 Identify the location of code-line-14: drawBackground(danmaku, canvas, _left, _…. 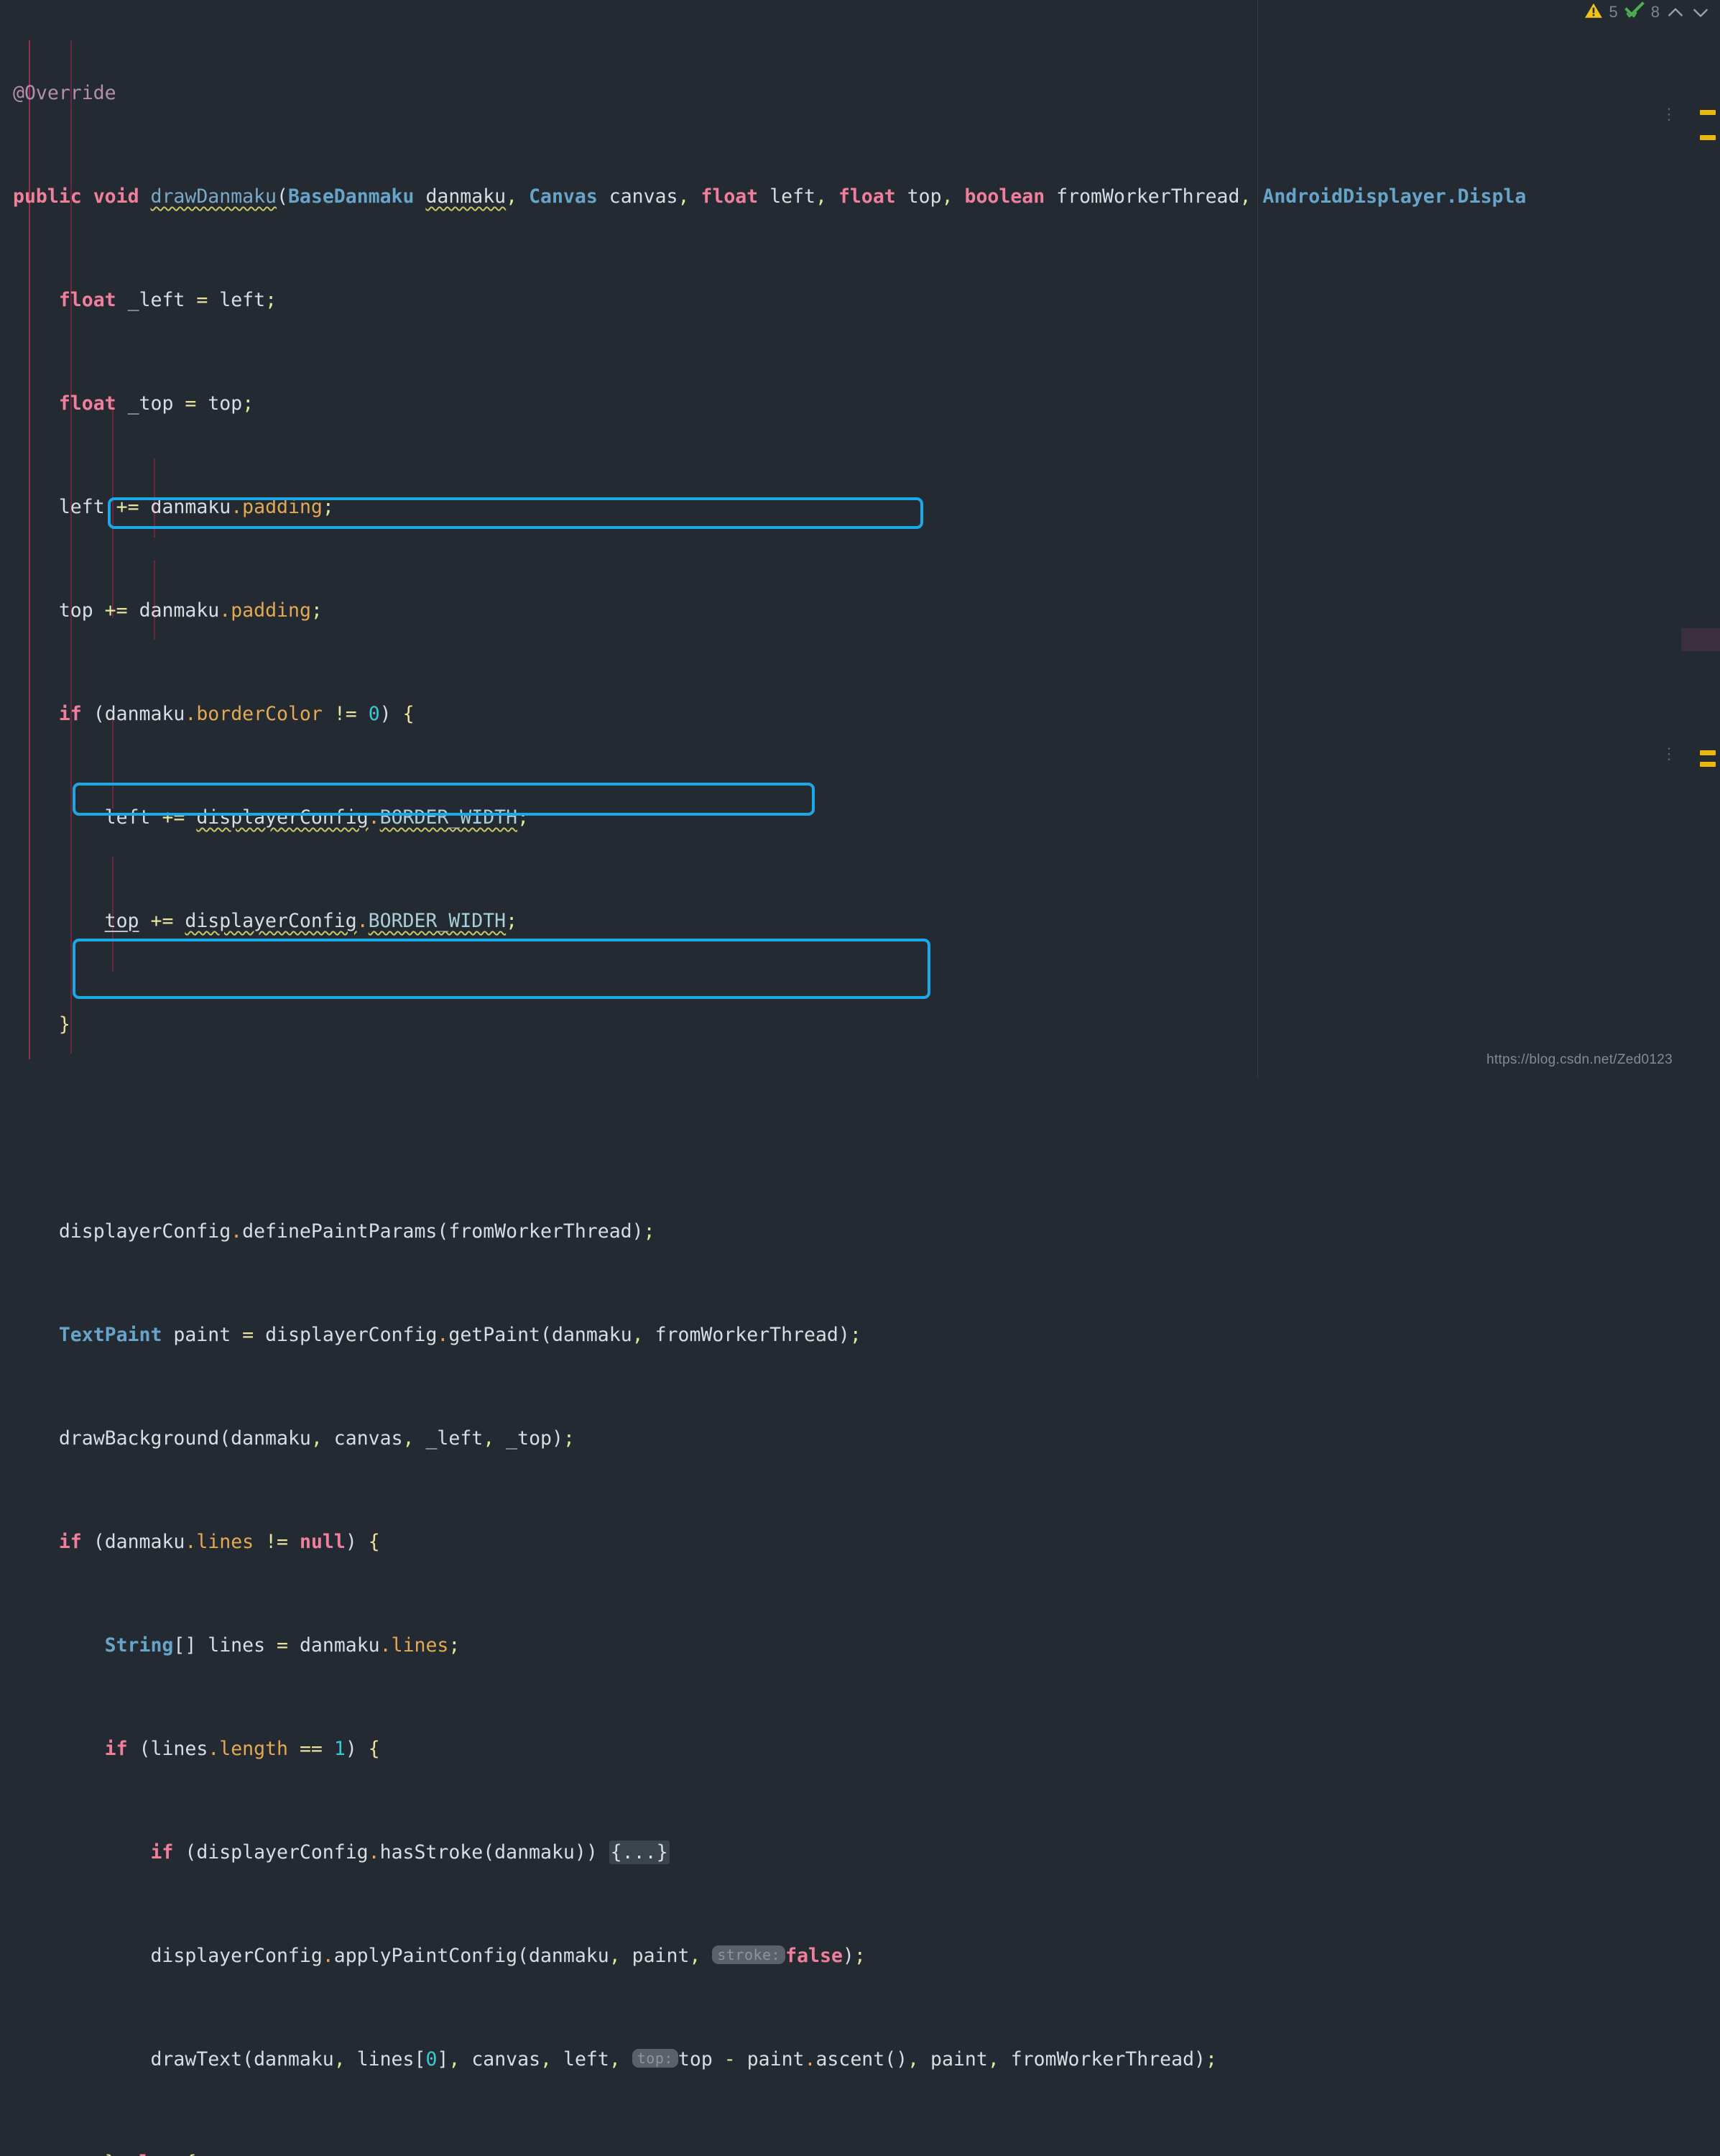
(860, 1439).